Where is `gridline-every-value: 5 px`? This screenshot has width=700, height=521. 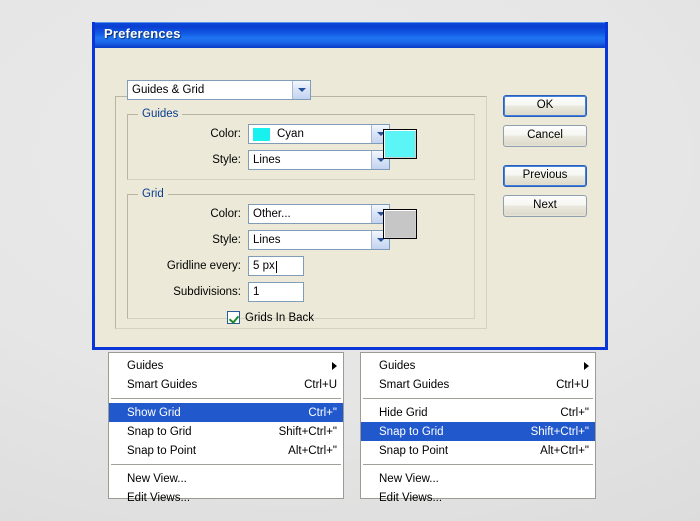 gridline-every-value: 5 px is located at coordinates (264, 266).